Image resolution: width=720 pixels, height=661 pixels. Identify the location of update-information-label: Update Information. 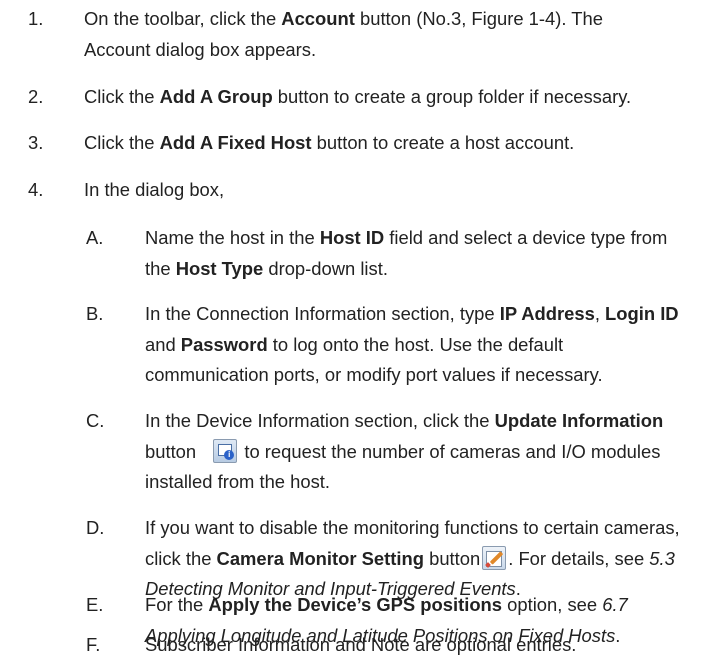
(579, 420).